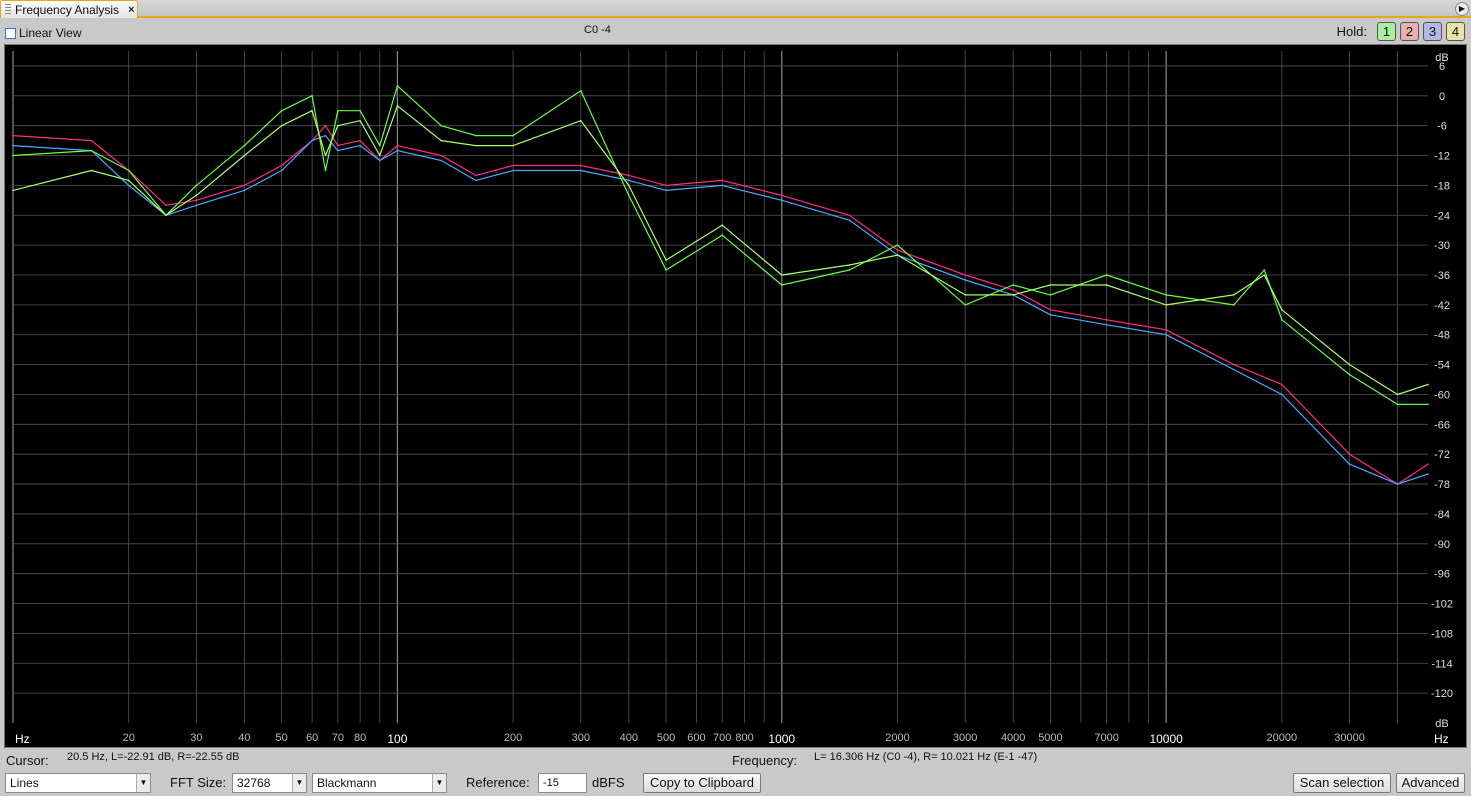 The width and height of the screenshot is (1471, 796). I want to click on close-icon: ×, so click(131, 10).